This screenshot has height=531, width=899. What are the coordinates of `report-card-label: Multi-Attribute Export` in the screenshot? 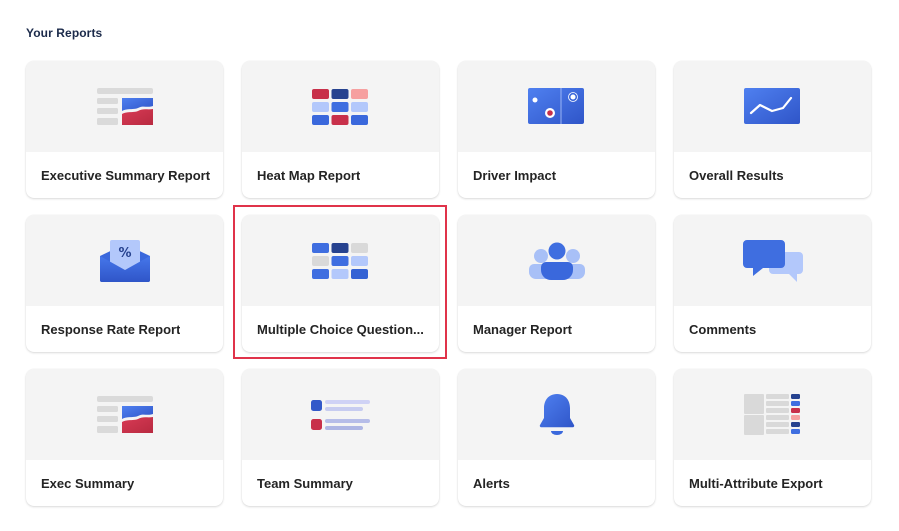 It's located at (756, 483).